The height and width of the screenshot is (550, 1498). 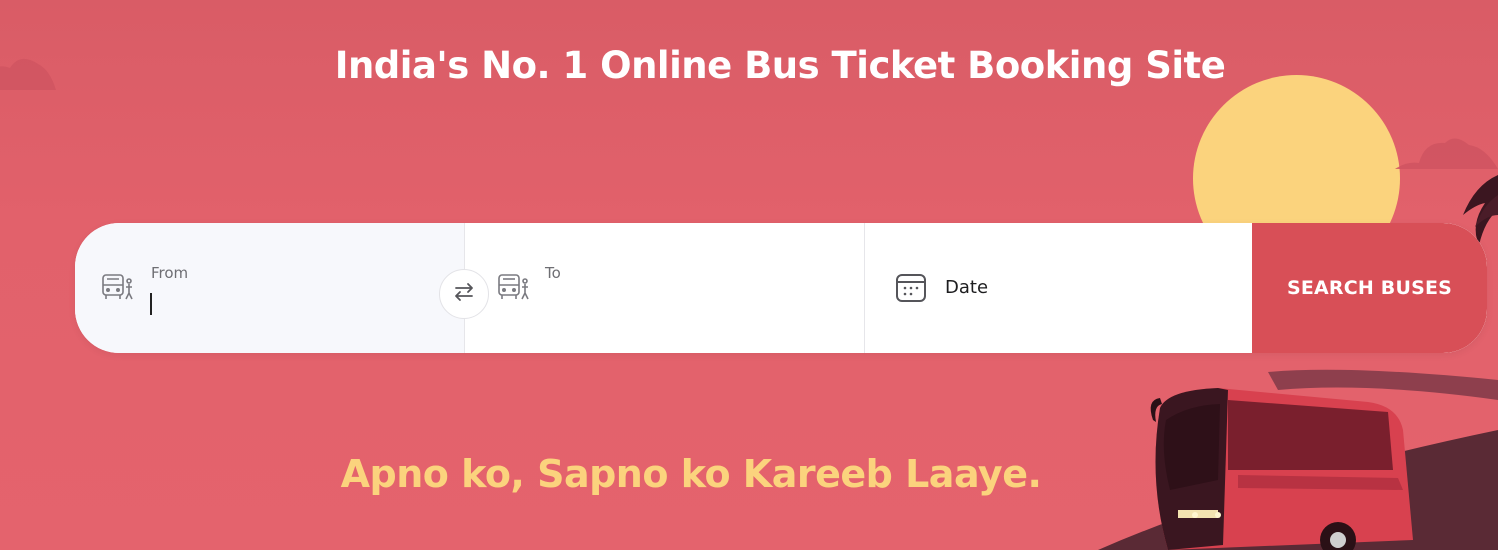 What do you see at coordinates (665, 288) in the screenshot?
I see `to-field: To` at bounding box center [665, 288].